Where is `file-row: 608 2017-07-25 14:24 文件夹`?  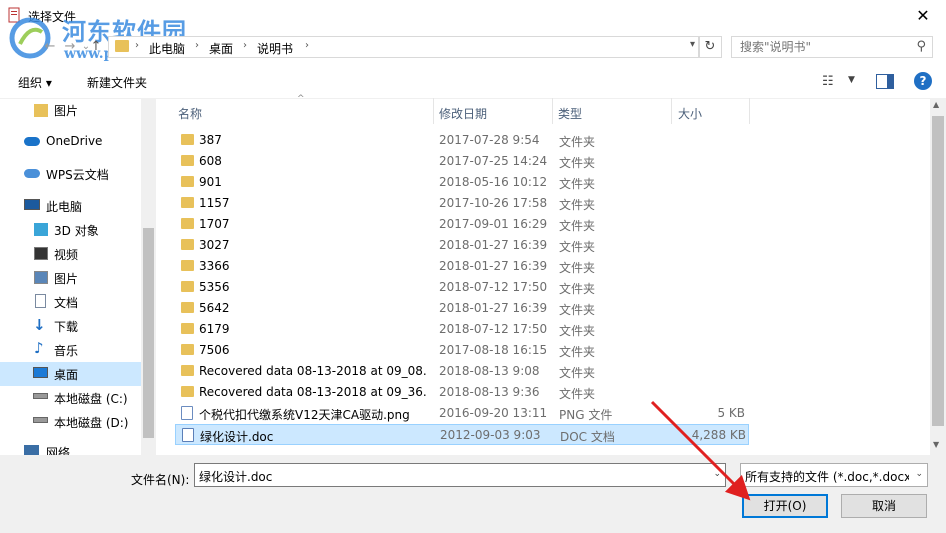
file-row: 608 2017-07-25 14:24 文件夹 is located at coordinates (462, 161).